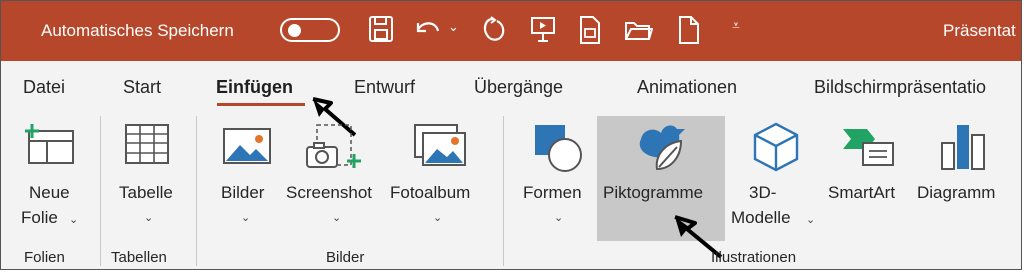 The image size is (1024, 272). Describe the element at coordinates (142, 87) in the screenshot. I see `tab-start: Start` at that location.